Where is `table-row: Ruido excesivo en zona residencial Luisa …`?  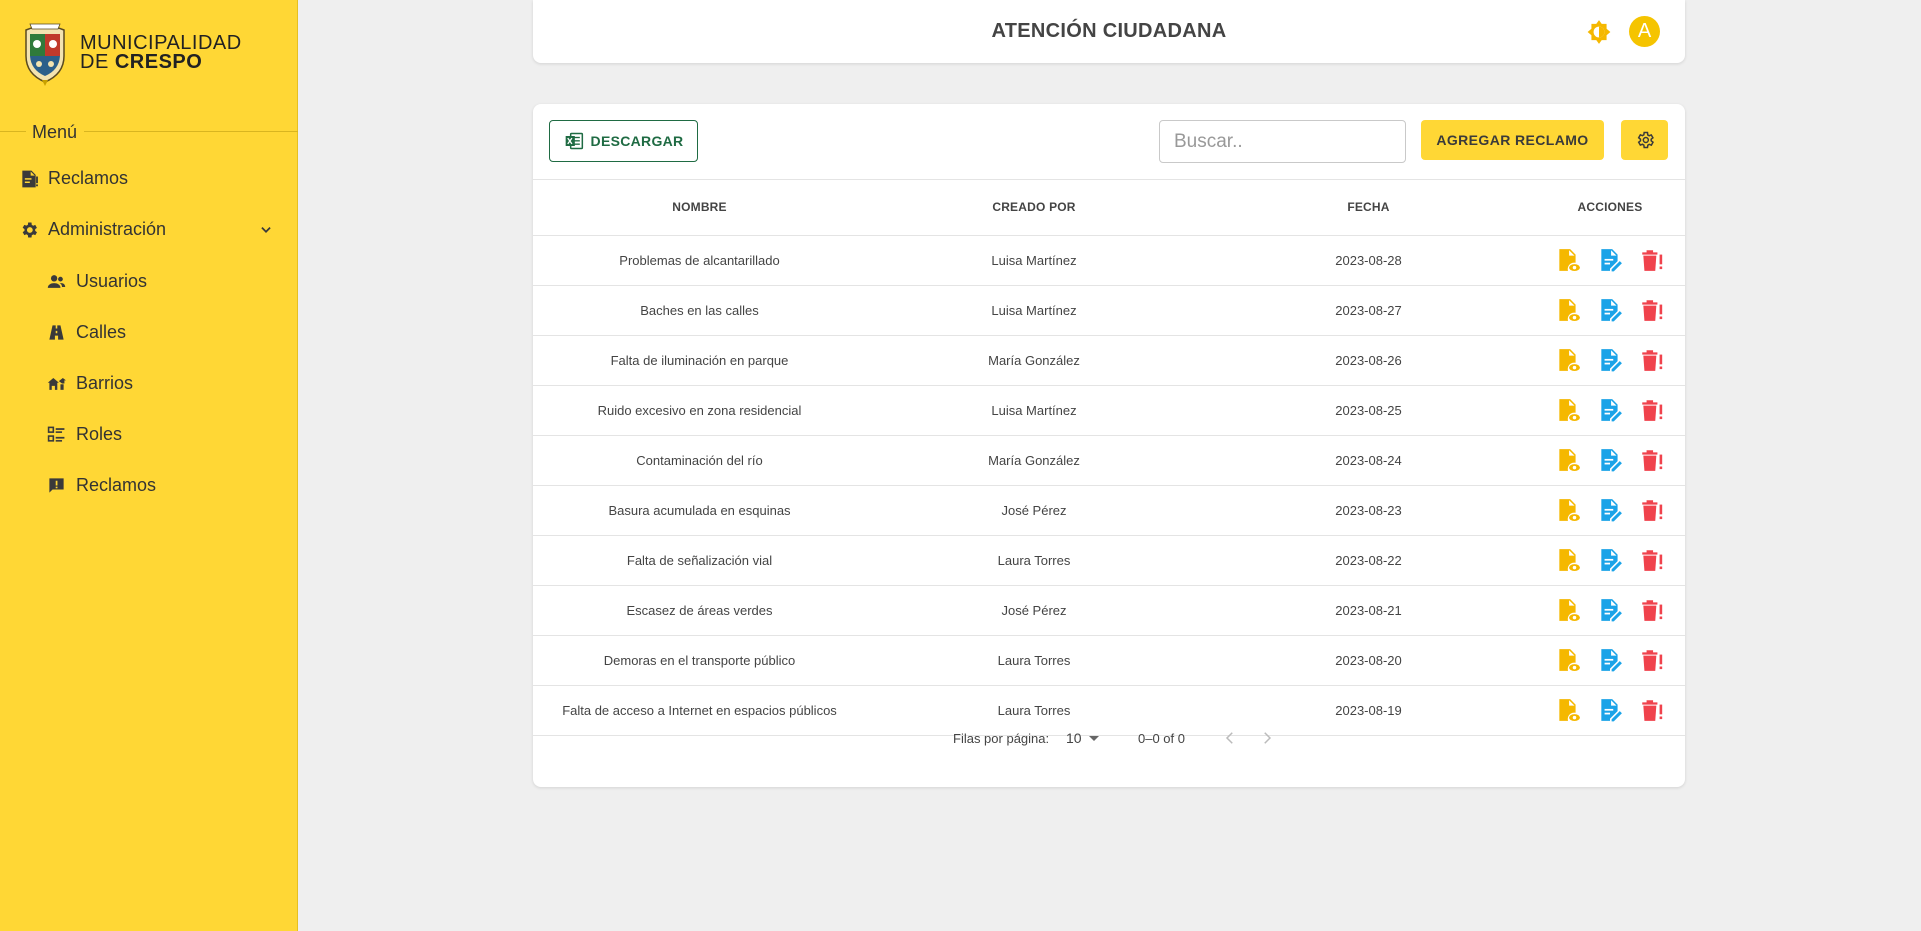 table-row: Ruido excesivo en zona residencial Luisa … is located at coordinates (1109, 410).